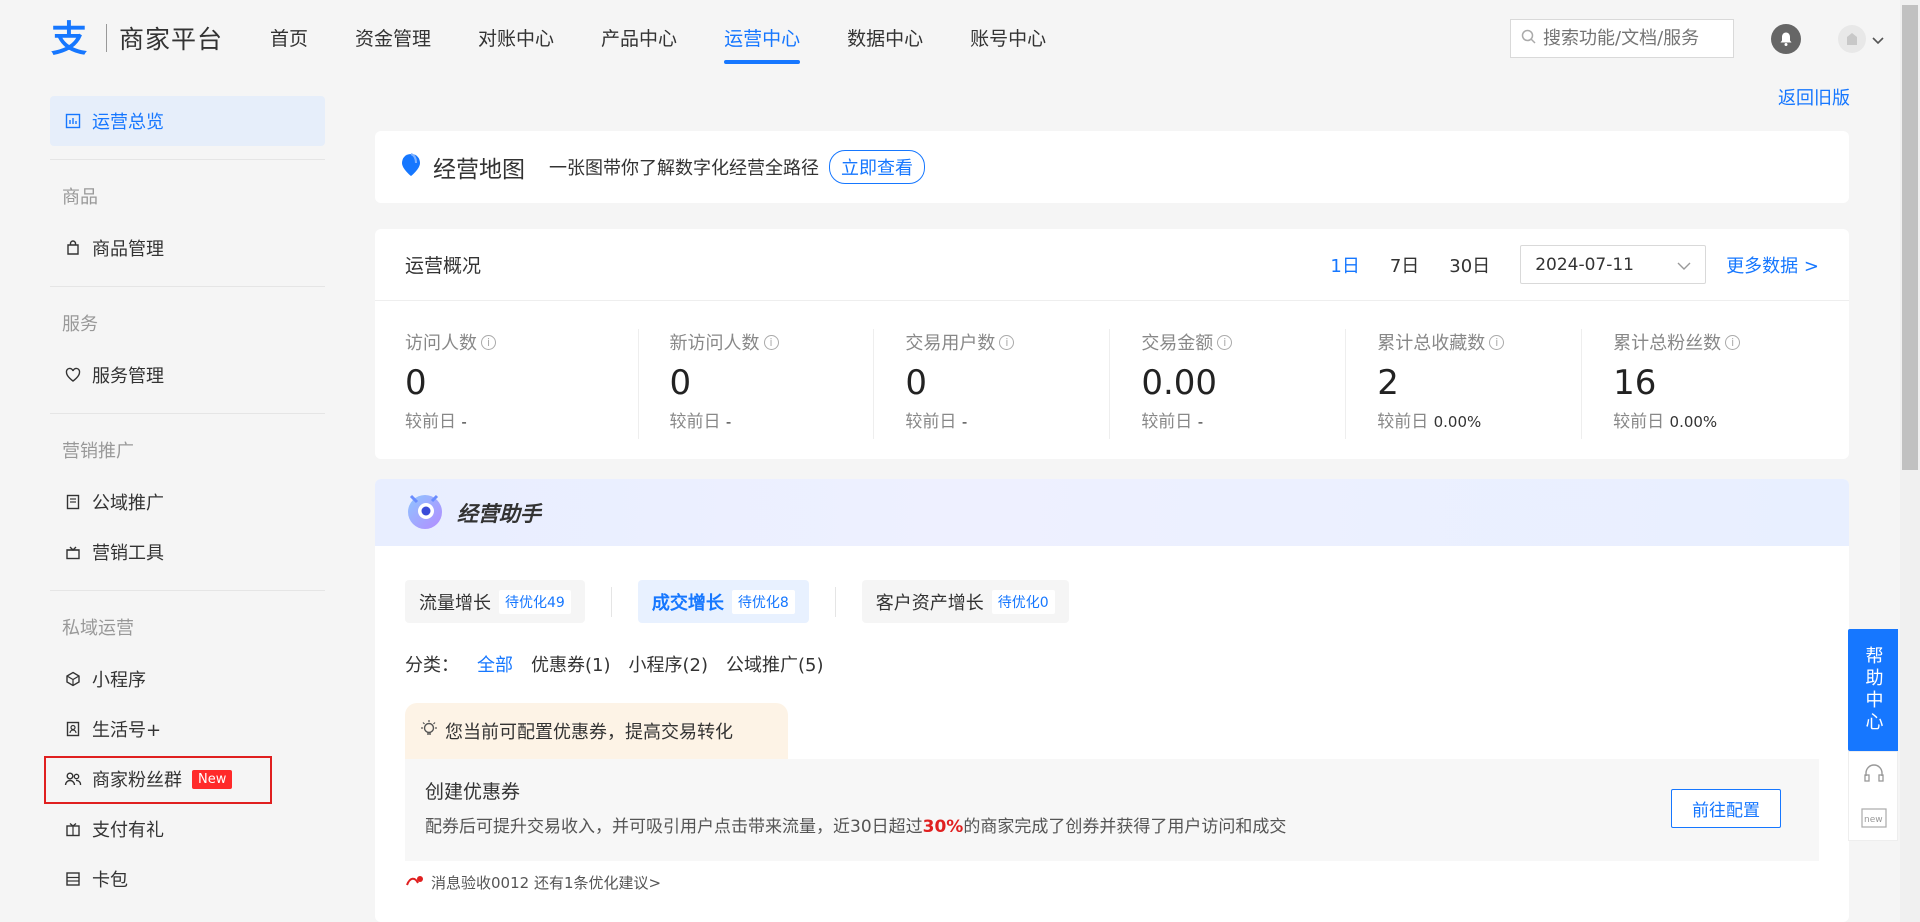  What do you see at coordinates (73, 248) in the screenshot?
I see `goods-icon` at bounding box center [73, 248].